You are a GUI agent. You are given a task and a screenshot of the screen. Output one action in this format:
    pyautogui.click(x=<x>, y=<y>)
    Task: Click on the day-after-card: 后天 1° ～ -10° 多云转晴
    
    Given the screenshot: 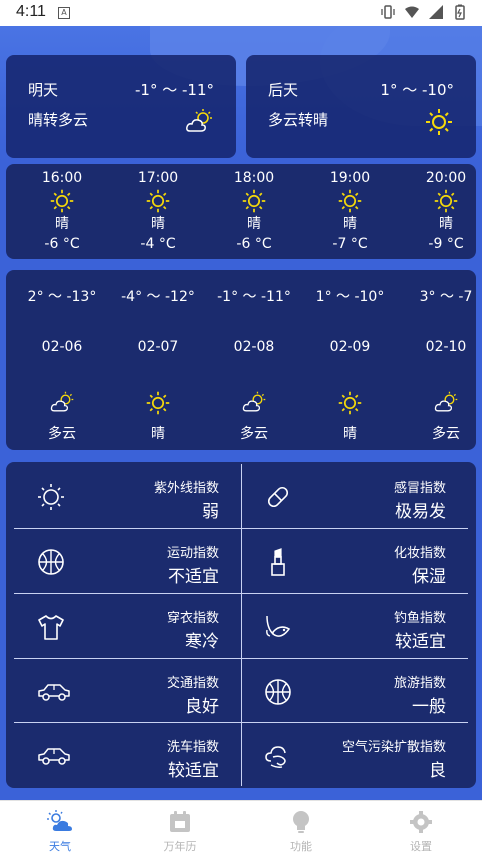 What is the action you would take?
    pyautogui.click(x=361, y=106)
    